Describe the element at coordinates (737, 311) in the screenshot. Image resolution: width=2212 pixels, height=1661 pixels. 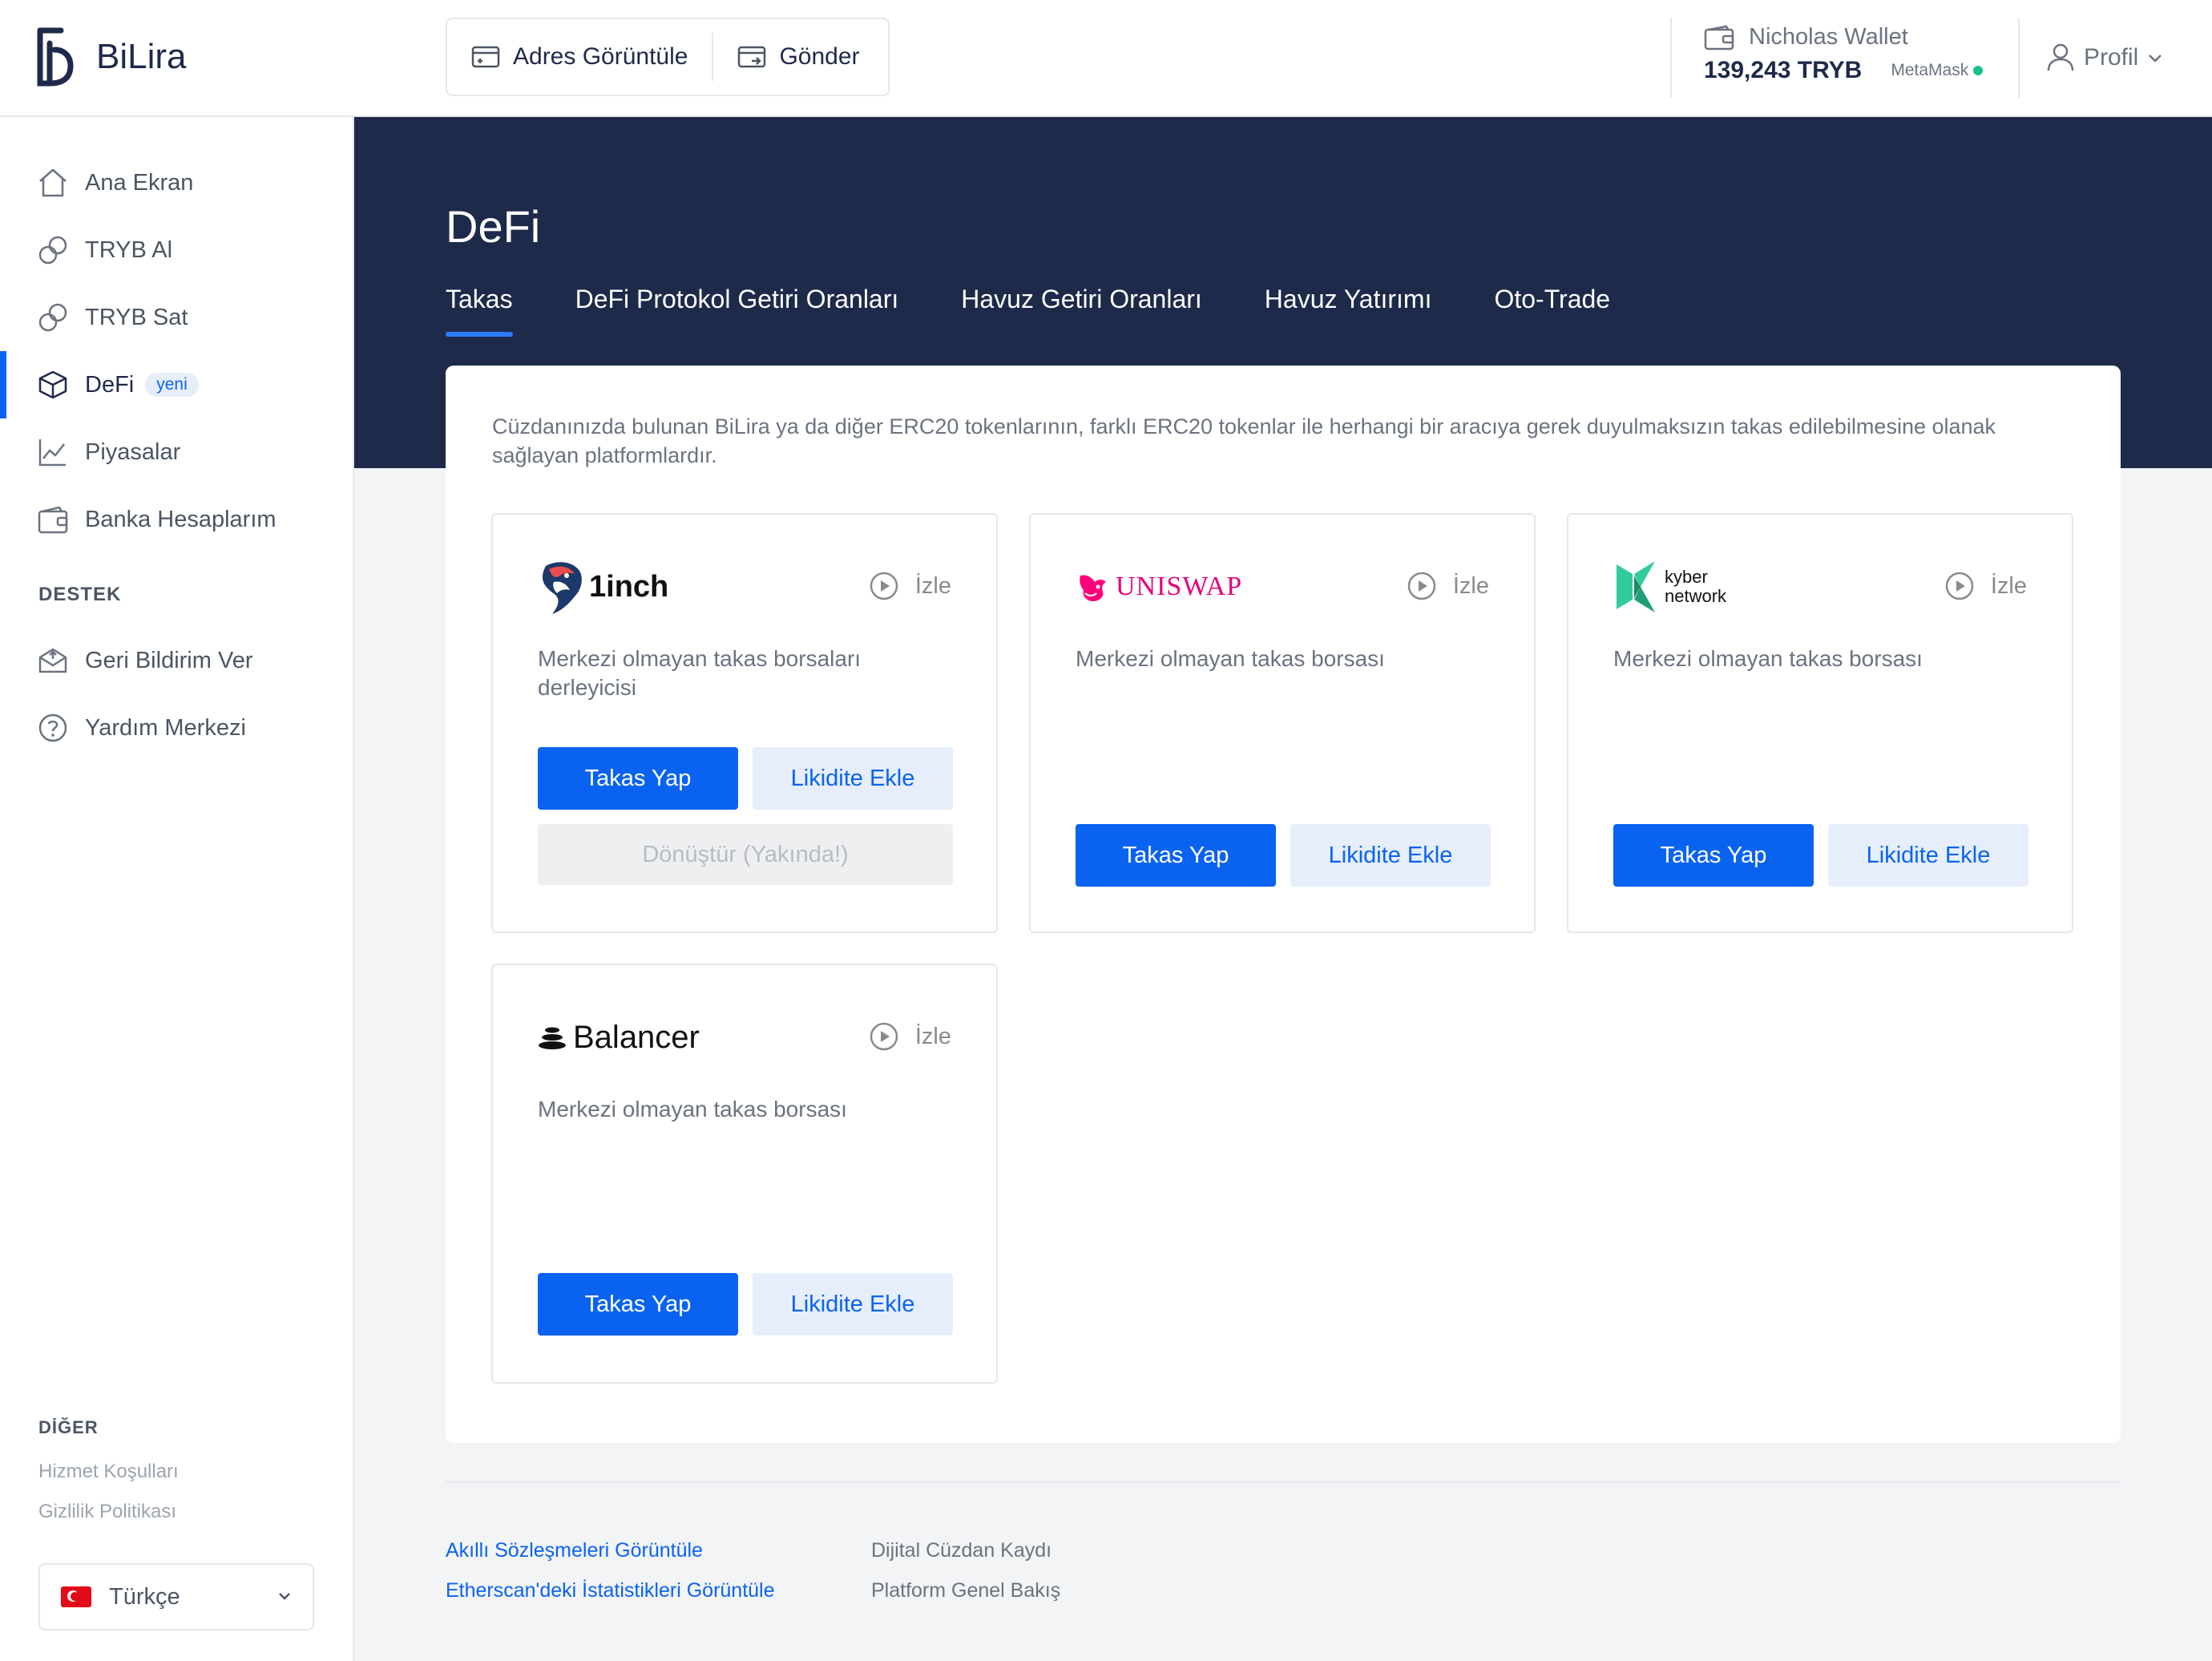
I see `tab-defi-protocol-yields: DeFi Protokol Getiri Oranları` at that location.